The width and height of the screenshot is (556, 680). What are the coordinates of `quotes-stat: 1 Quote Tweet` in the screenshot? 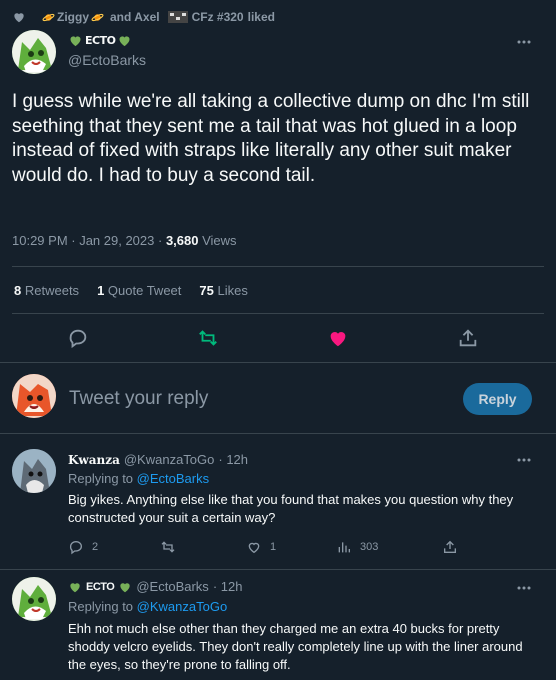 It's located at (139, 290).